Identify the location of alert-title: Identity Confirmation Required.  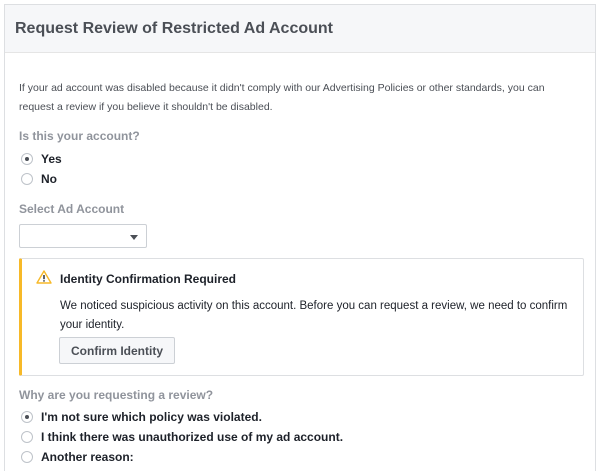
(148, 279).